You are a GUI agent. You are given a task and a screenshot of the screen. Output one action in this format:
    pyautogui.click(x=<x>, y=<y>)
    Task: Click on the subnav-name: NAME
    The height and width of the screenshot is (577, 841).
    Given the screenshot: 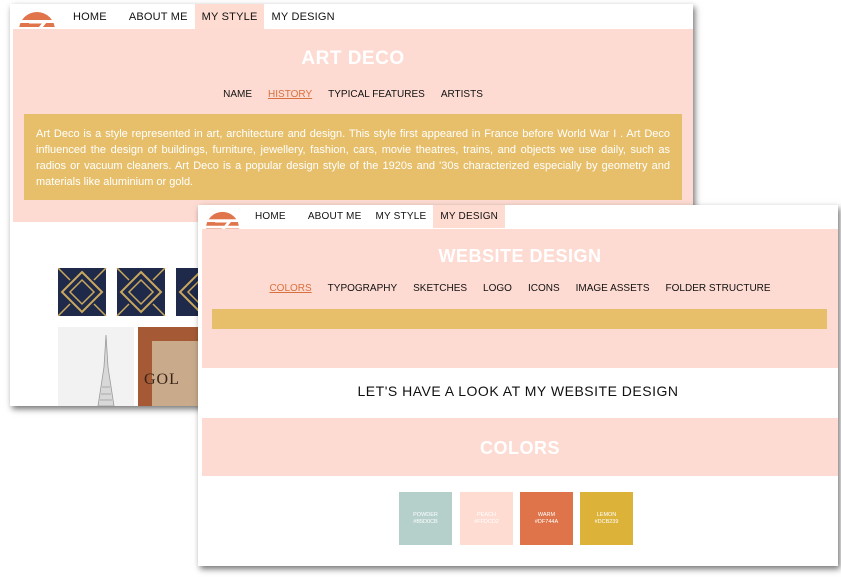 What is the action you would take?
    pyautogui.click(x=237, y=94)
    